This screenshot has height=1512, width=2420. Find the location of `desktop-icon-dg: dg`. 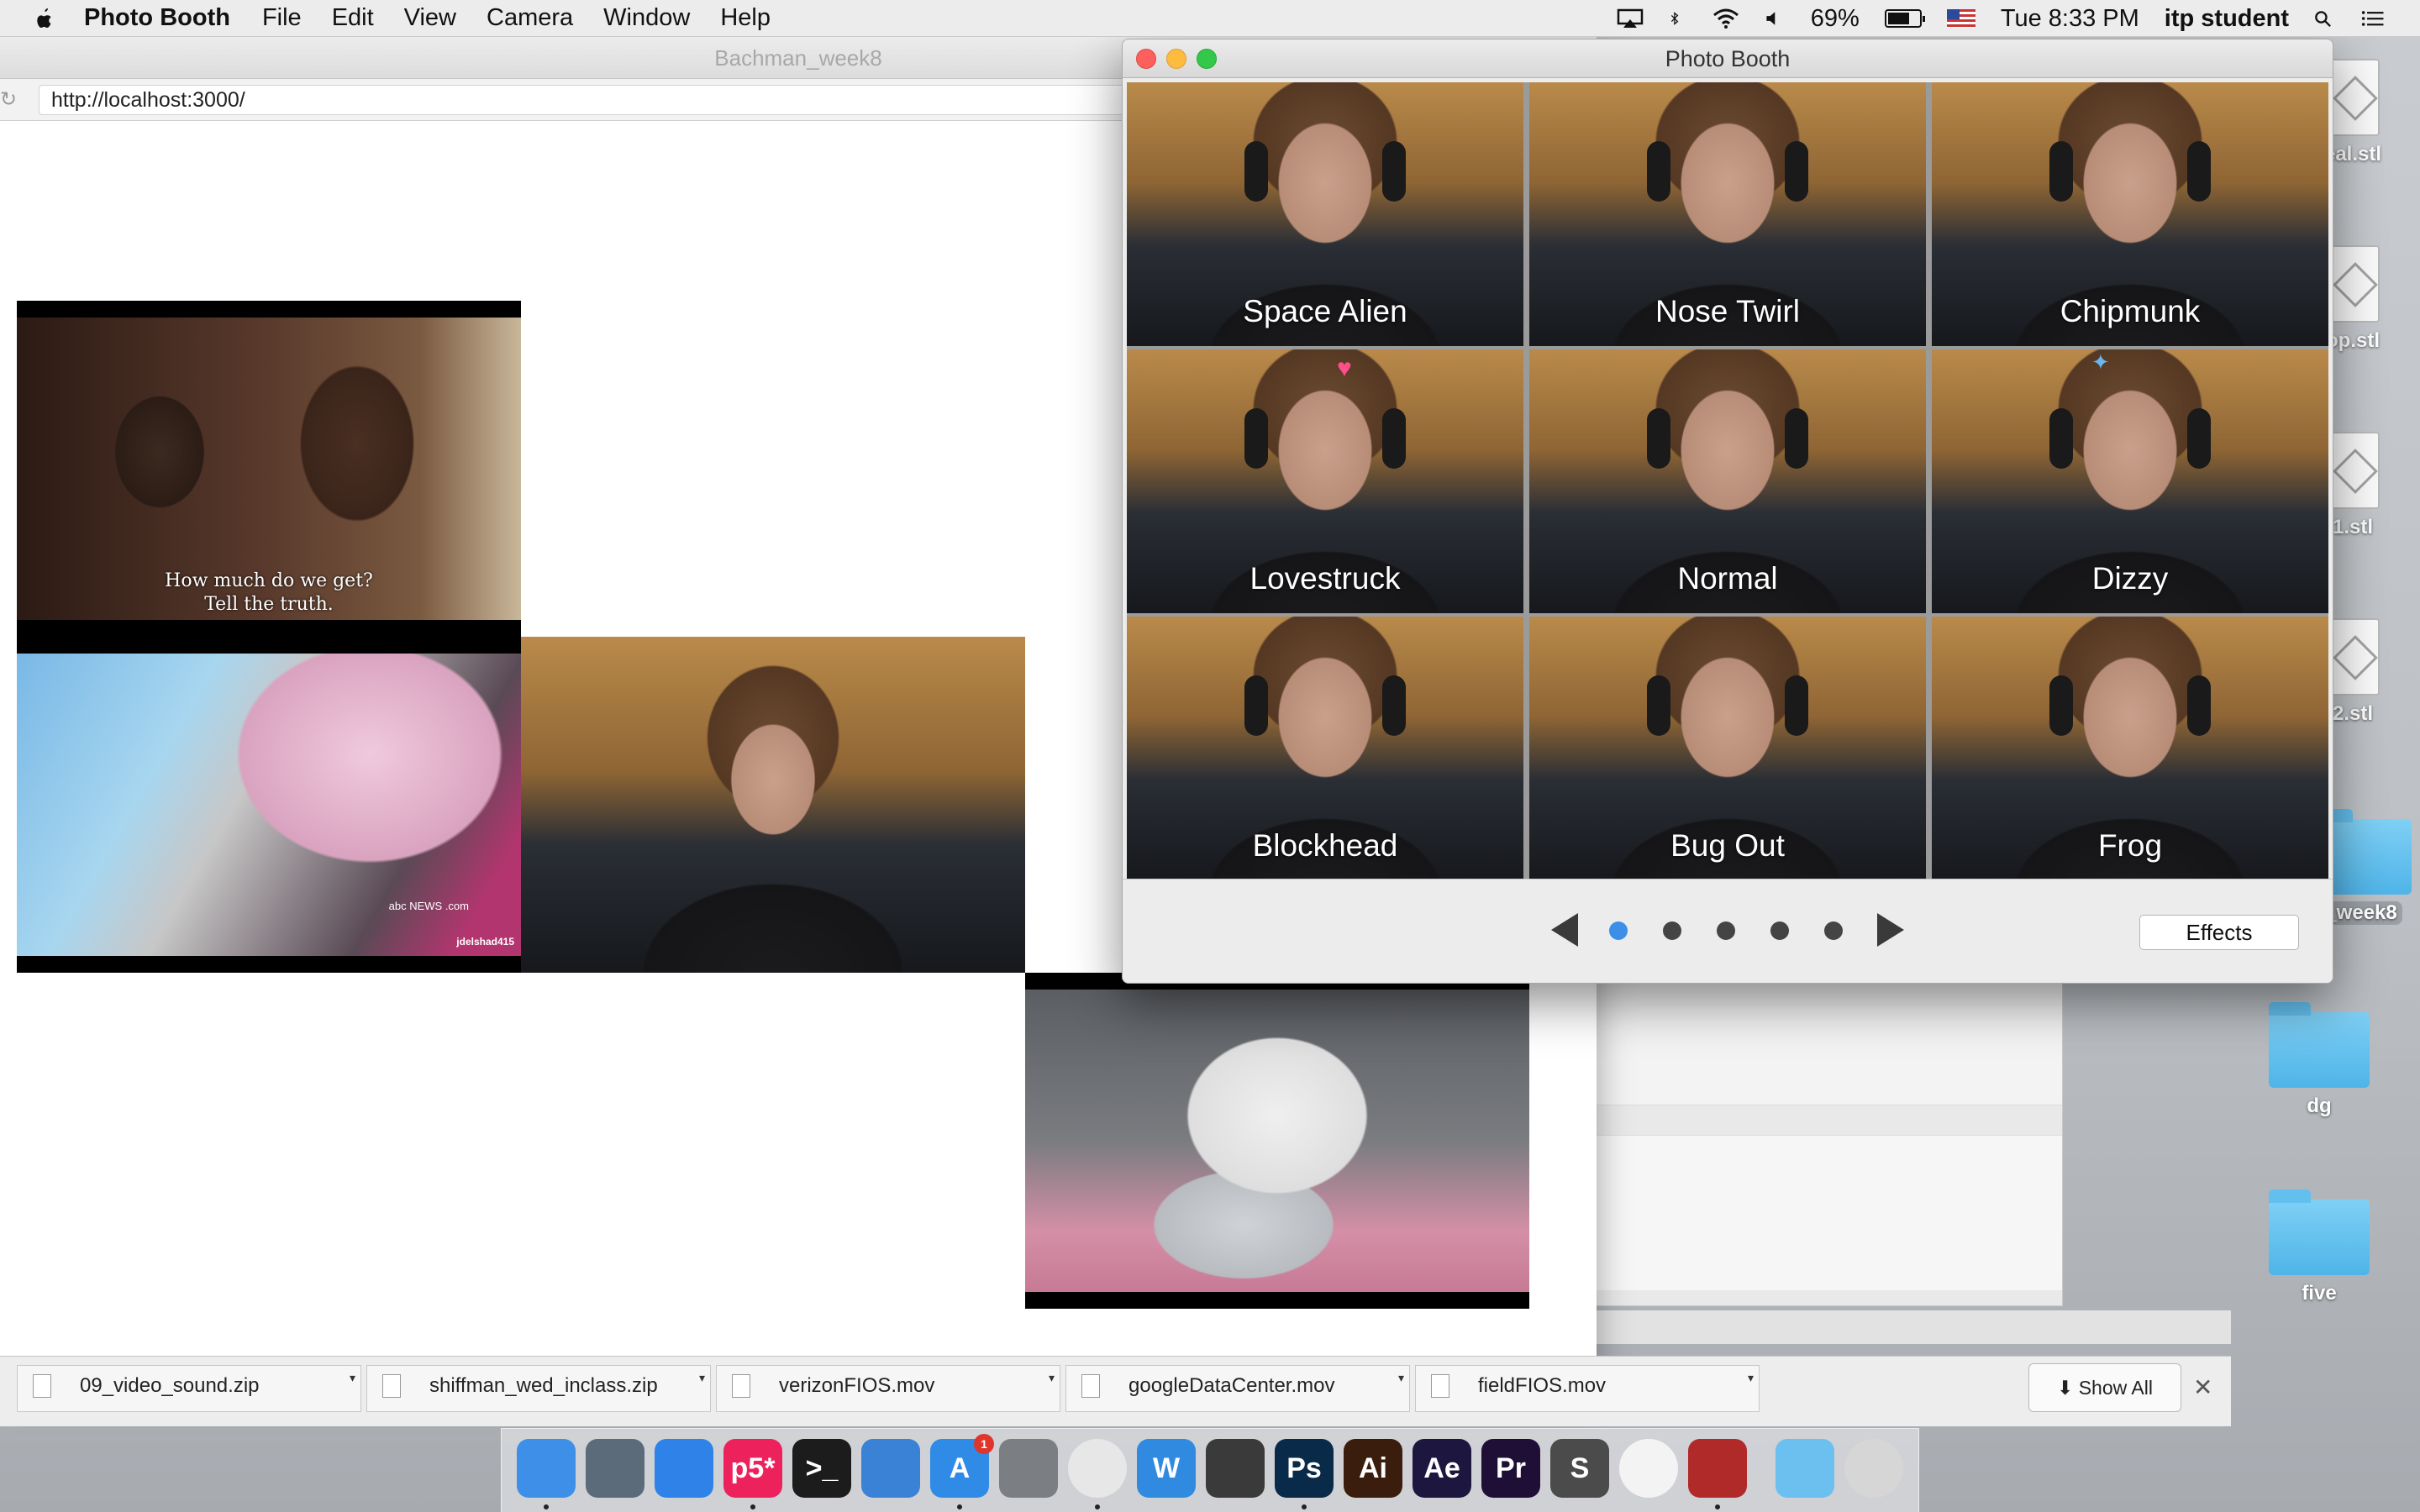

desktop-icon-dg: dg is located at coordinates (2319, 1060).